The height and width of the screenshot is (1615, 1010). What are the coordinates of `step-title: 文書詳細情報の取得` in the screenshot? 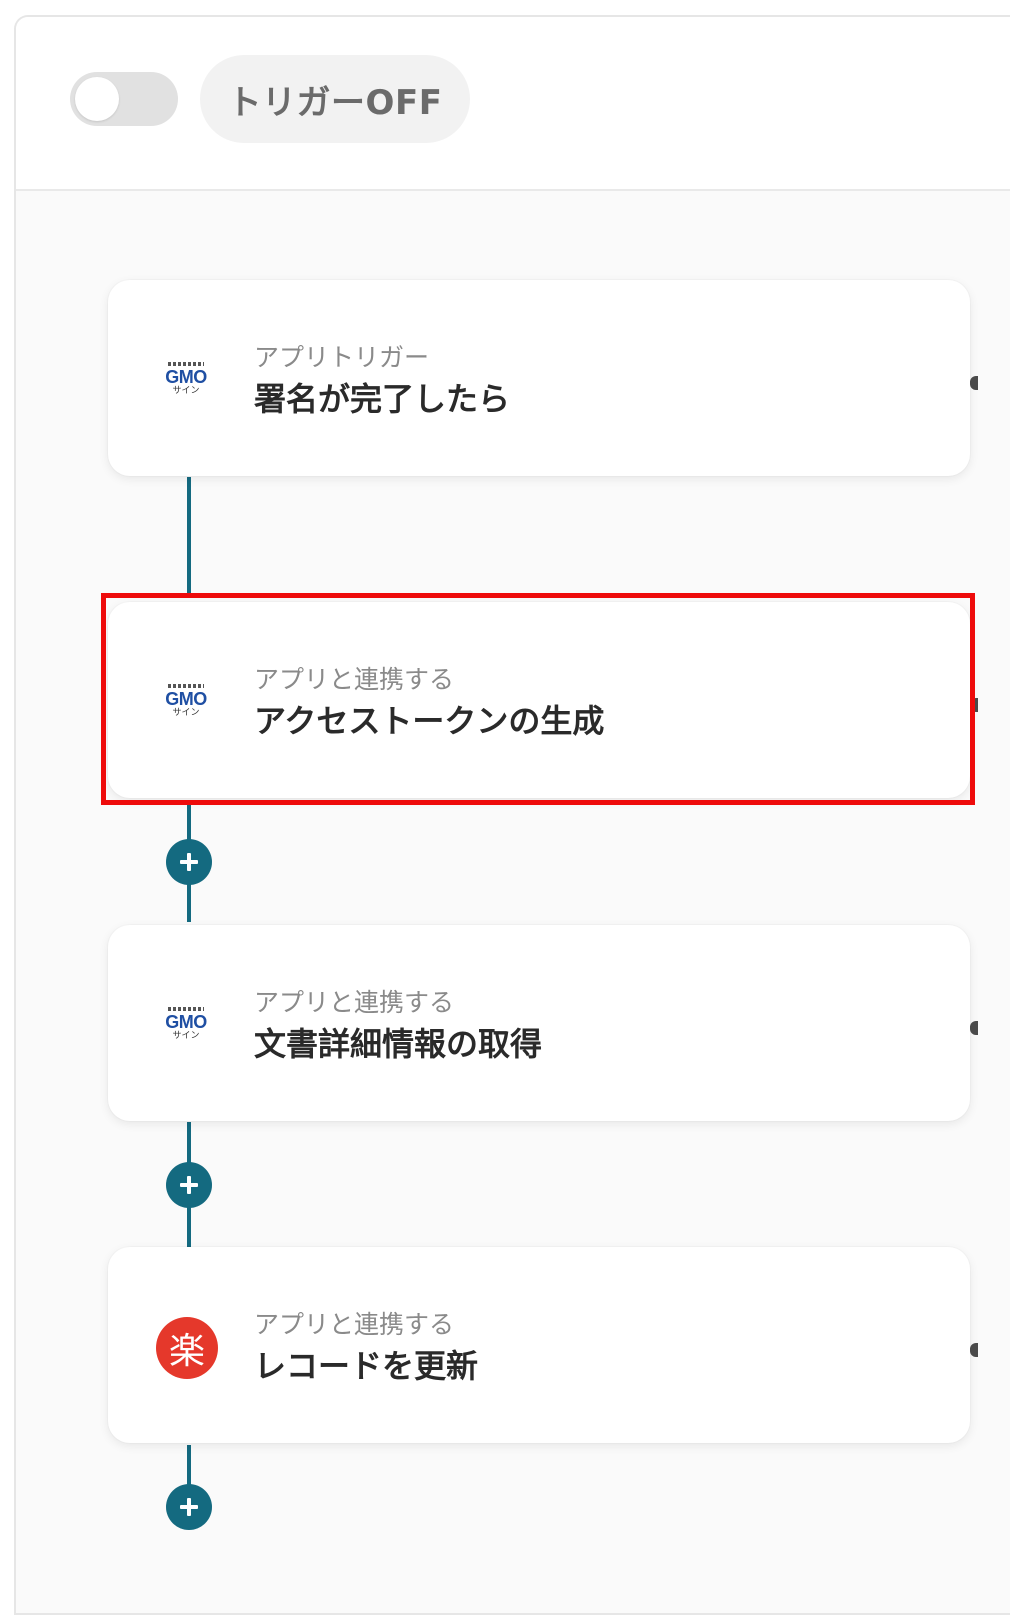 It's located at (398, 1044).